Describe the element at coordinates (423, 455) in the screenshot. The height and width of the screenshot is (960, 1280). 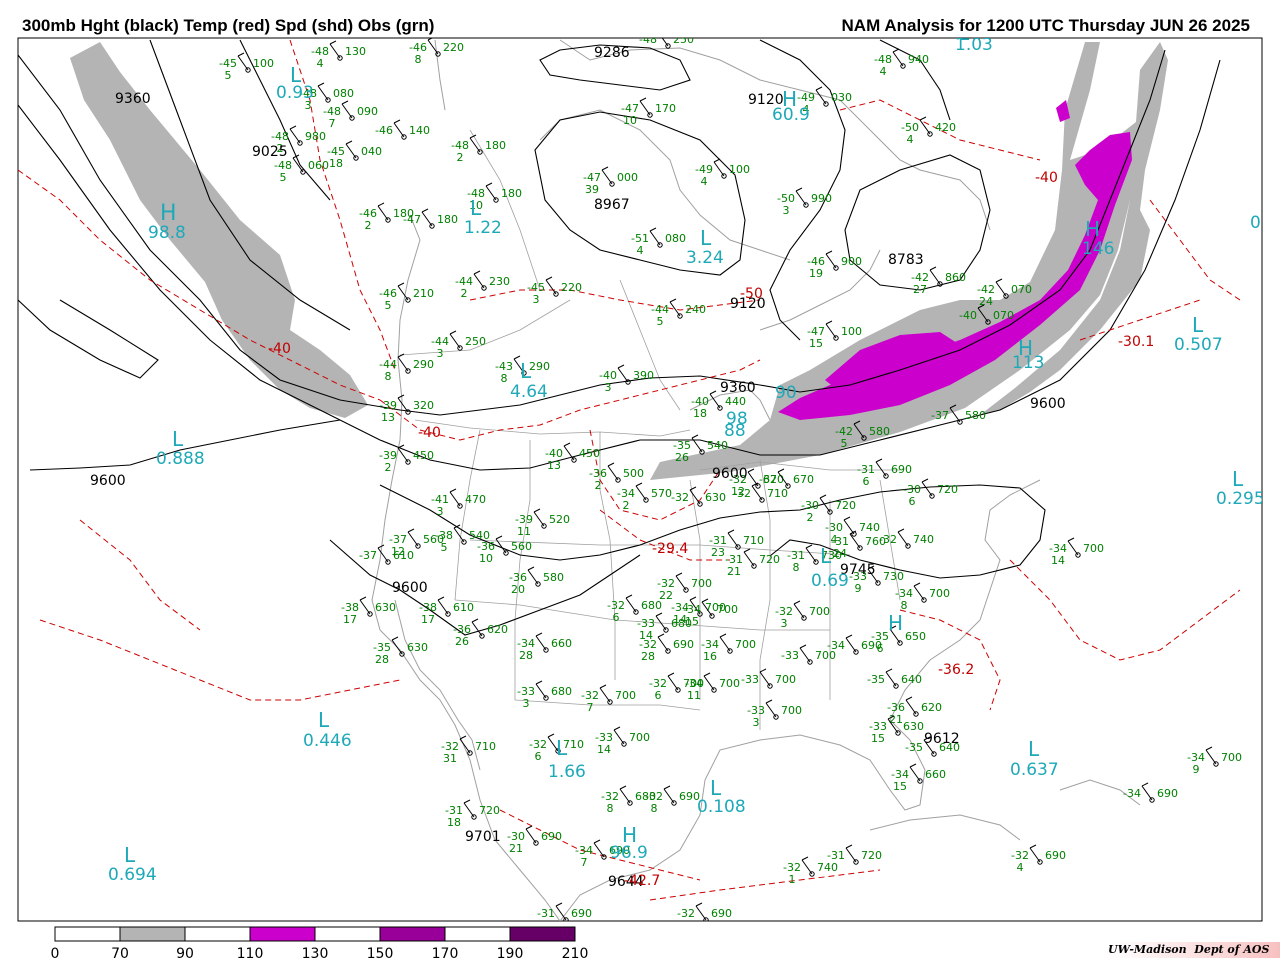
I see `obs-height: 450` at that location.